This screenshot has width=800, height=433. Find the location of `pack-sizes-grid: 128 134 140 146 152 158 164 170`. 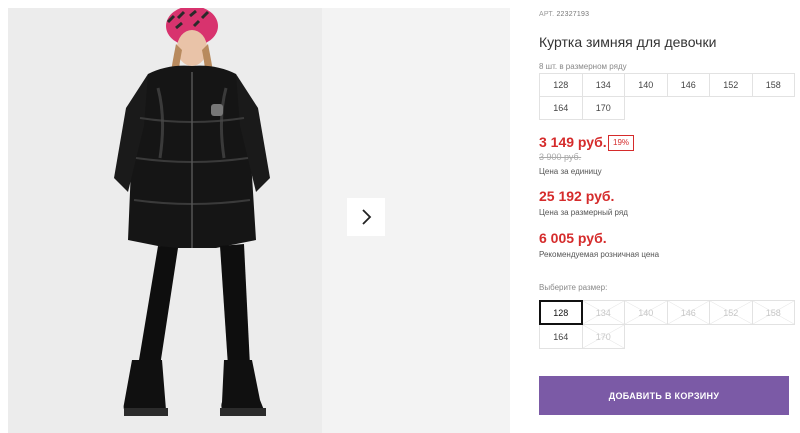

pack-sizes-grid: 128 134 140 146 152 158 164 170 is located at coordinates (667, 96).